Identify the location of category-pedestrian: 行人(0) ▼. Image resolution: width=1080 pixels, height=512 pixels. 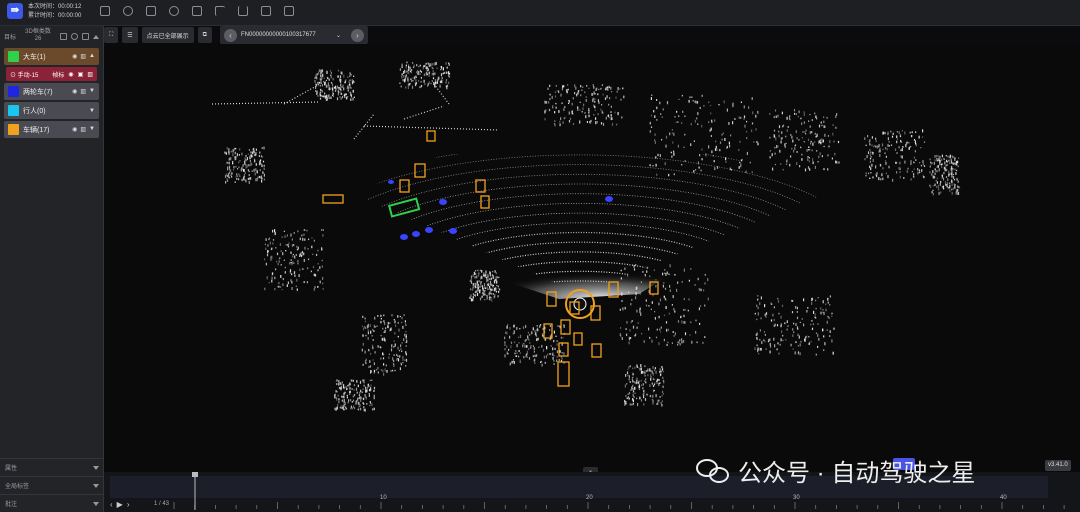
(51, 110).